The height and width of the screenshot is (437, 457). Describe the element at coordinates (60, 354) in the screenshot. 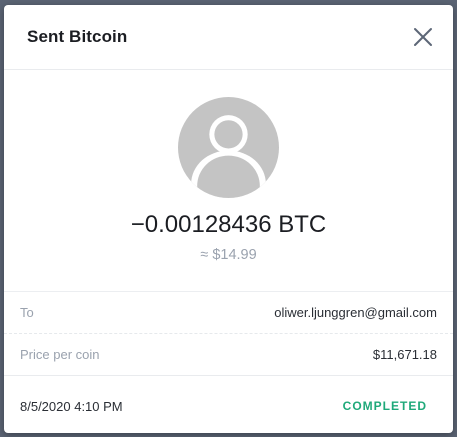

I see `detail-label: Price per coin` at that location.